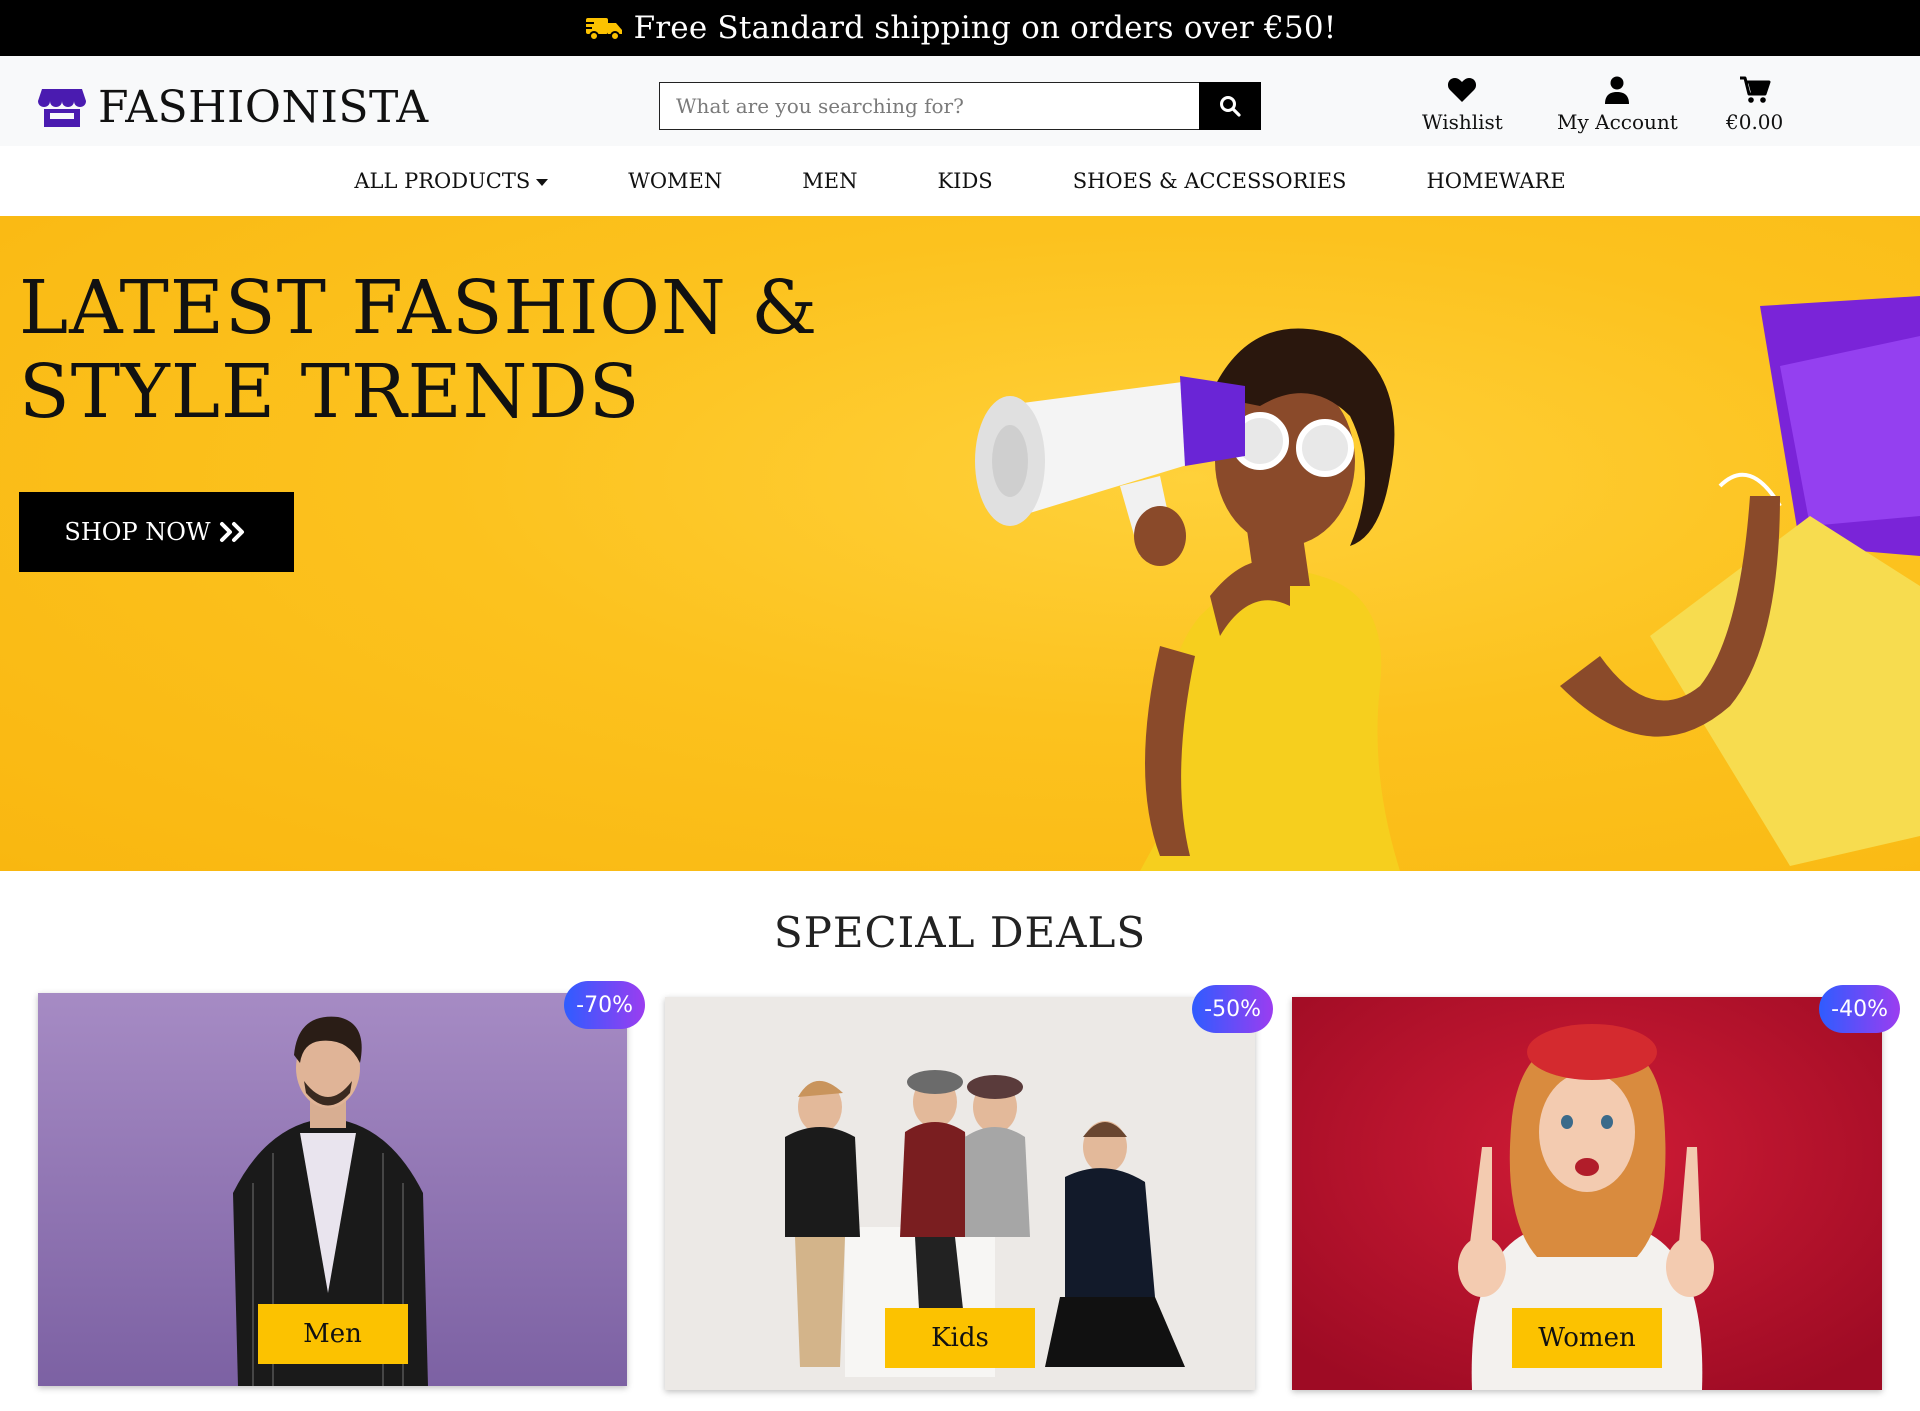 This screenshot has width=1920, height=1411. Describe the element at coordinates (62, 107) in the screenshot. I see `store-icon` at that location.